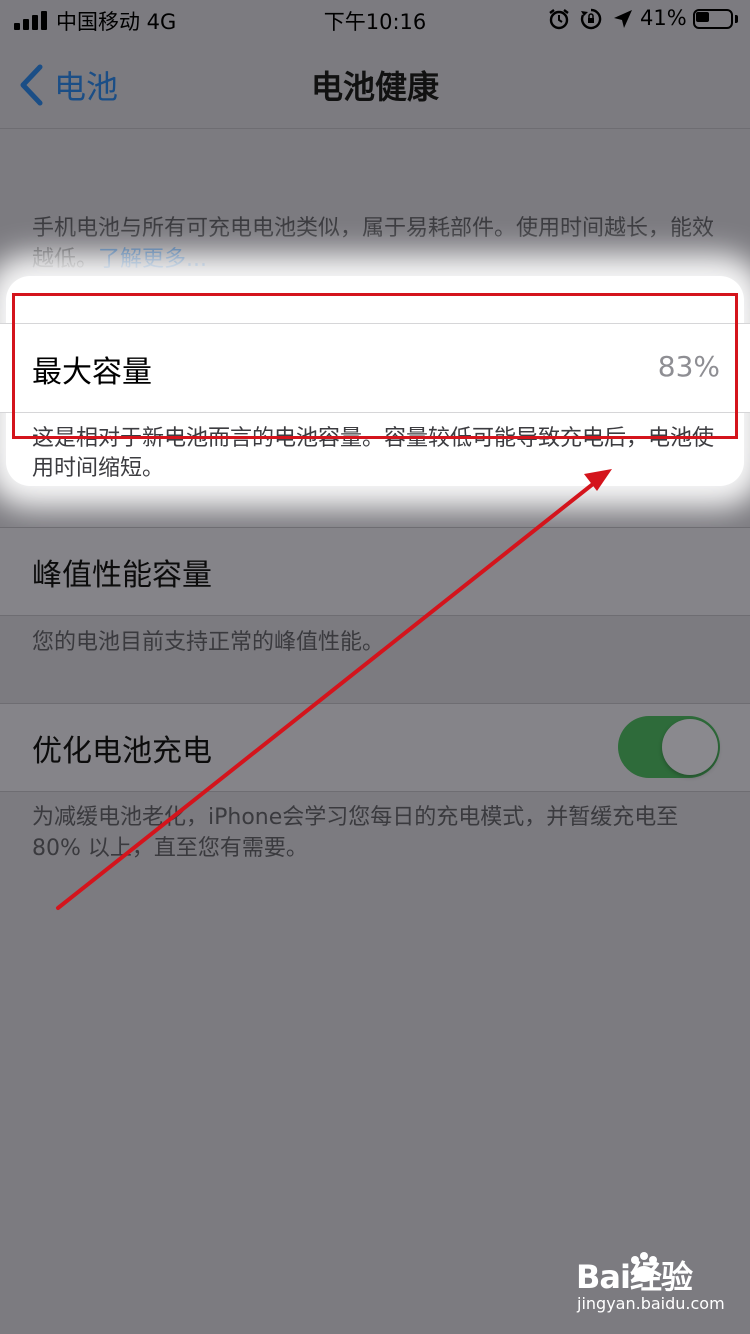 Image resolution: width=750 pixels, height=1334 pixels. I want to click on watermark-url: jingyan.baidu.com, so click(651, 1303).